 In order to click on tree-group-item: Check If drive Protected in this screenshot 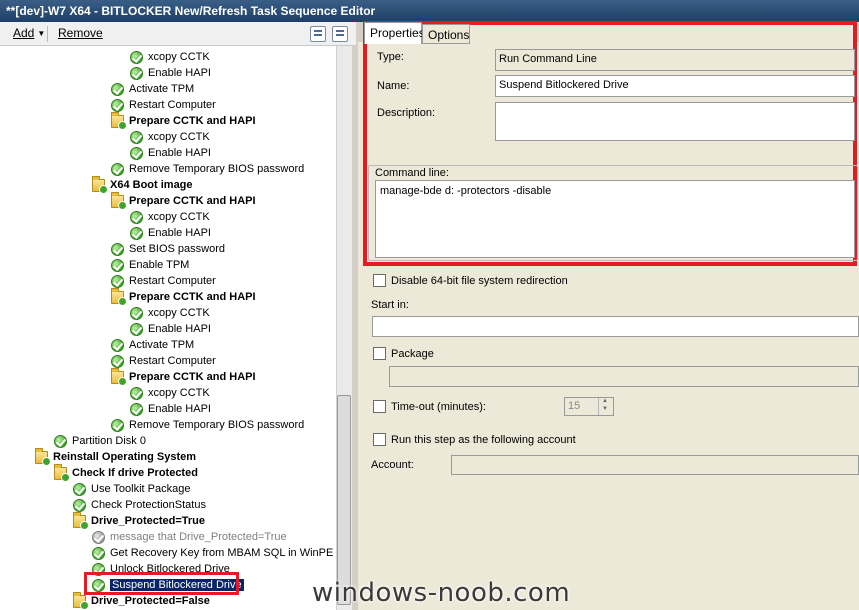, I will do `click(126, 472)`.